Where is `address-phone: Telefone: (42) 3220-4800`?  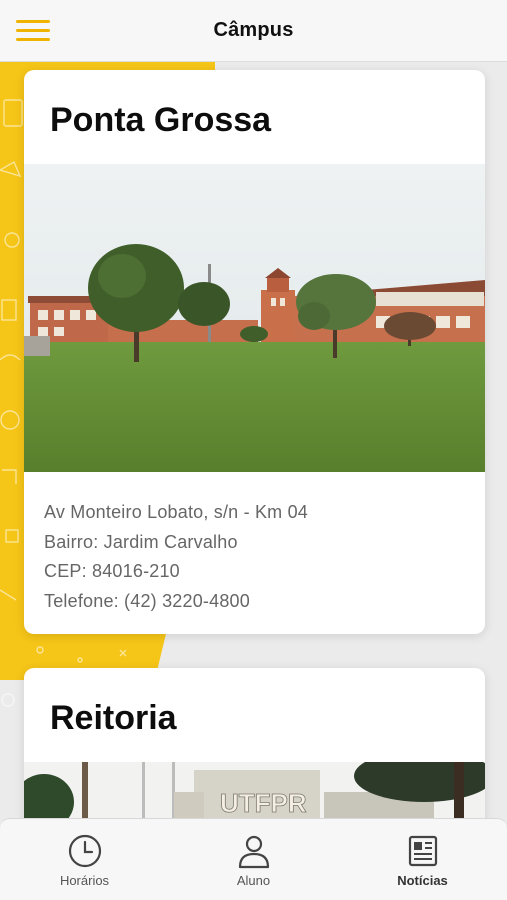
address-phone: Telefone: (42) 3220-4800 is located at coordinates (264, 602).